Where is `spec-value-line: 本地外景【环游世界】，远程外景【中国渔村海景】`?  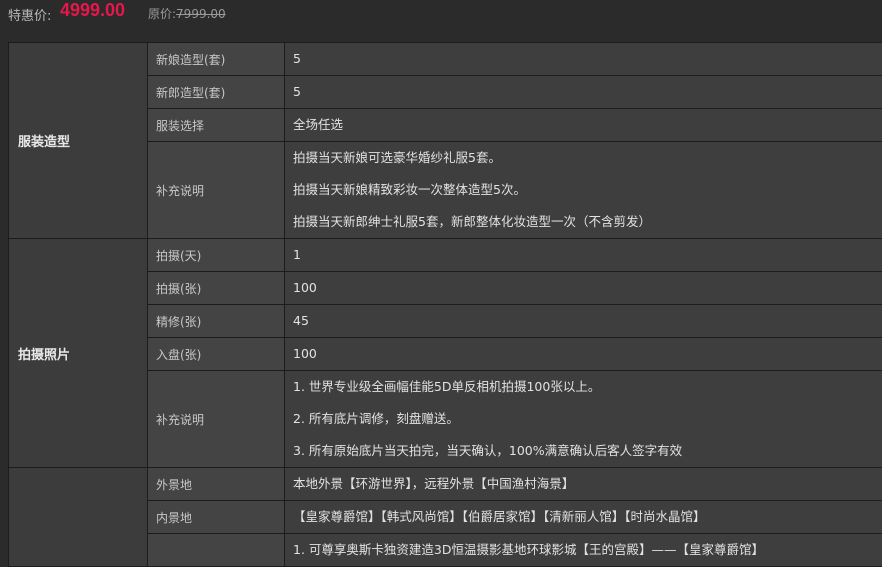 spec-value-line: 本地外景【环游世界】，远程外景【中国渔村海景】 is located at coordinates (587, 484).